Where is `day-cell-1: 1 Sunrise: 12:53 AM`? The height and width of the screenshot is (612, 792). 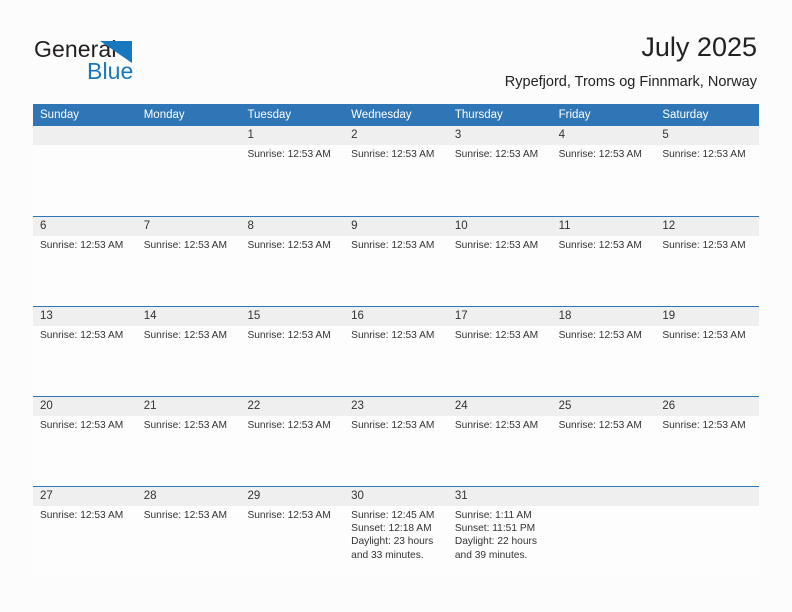
day-cell-1: 1 Sunrise: 12:53 AM is located at coordinates (292, 171).